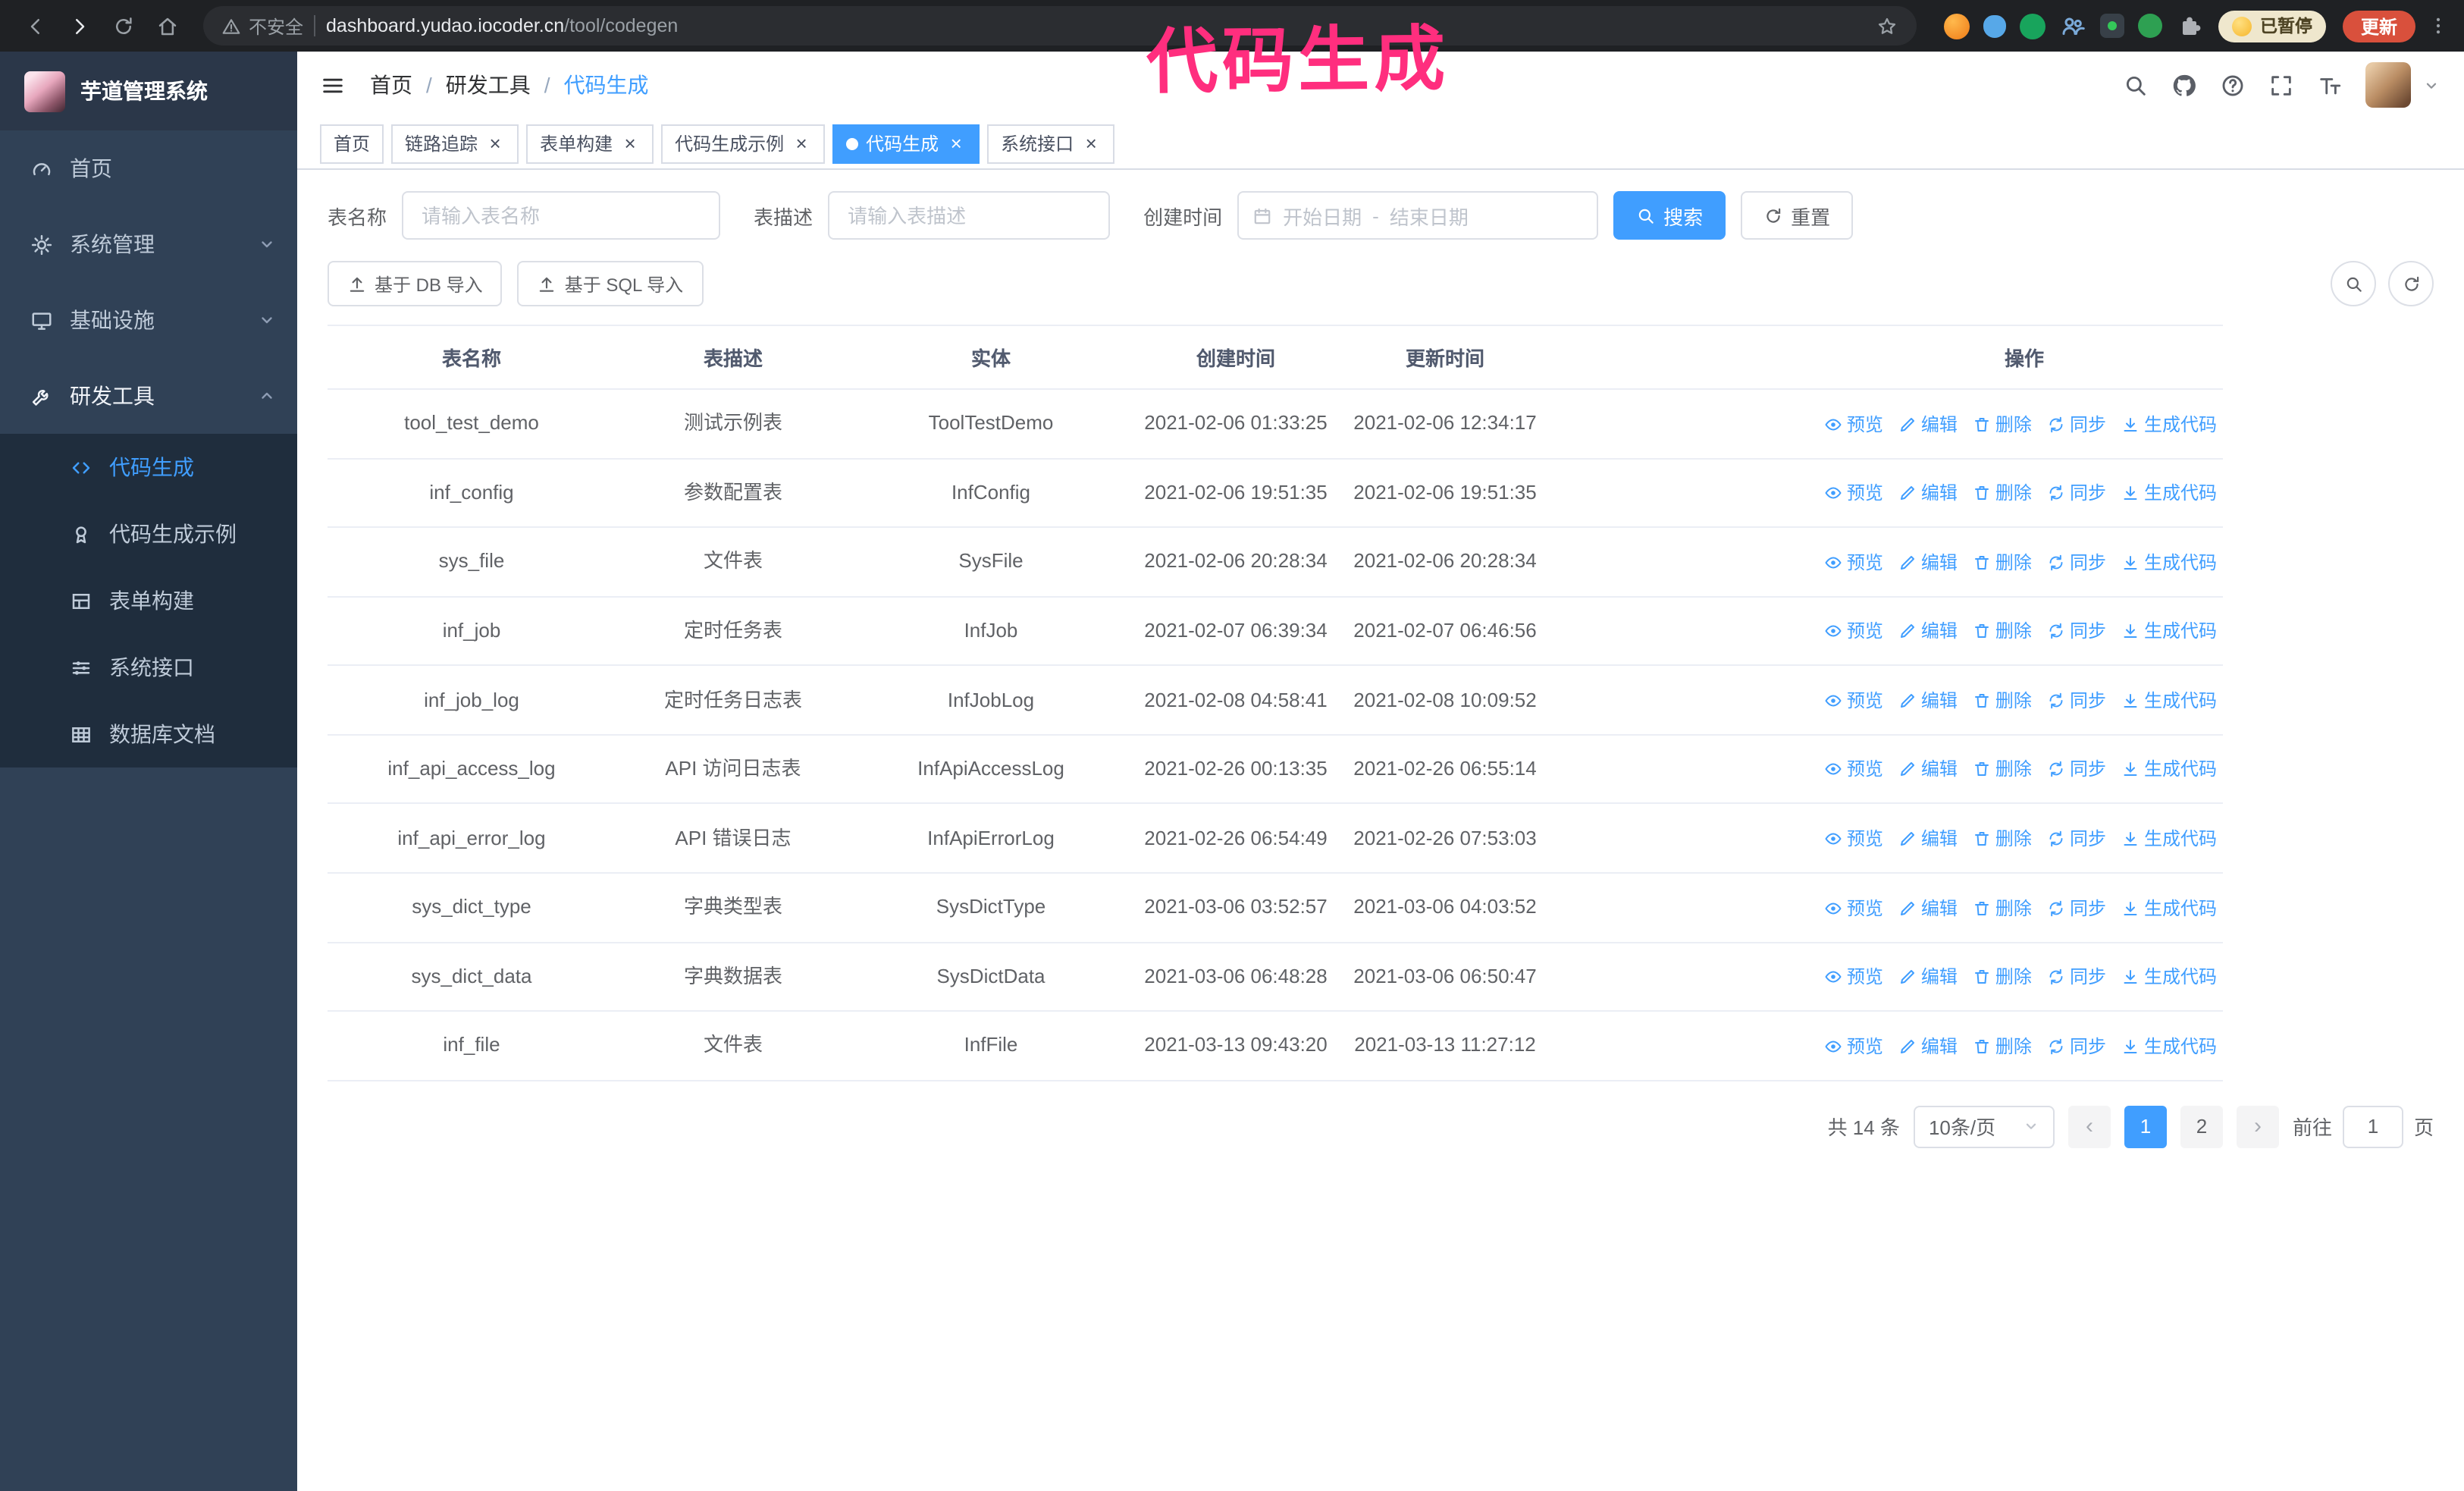 This screenshot has height=1491, width=2464. I want to click on tab-codegen: 代码生成 ×, so click(906, 143).